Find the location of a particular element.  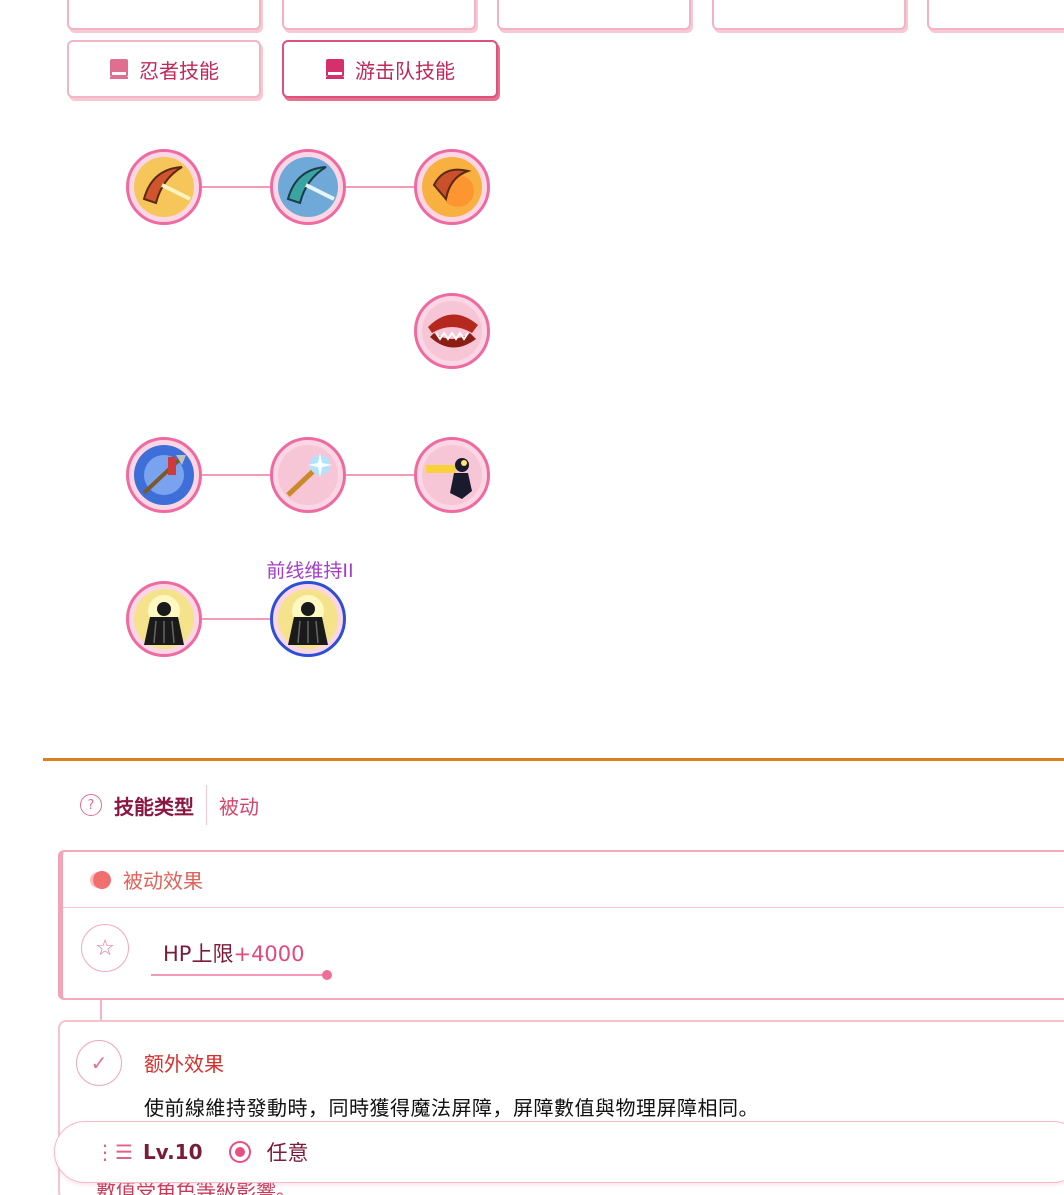

effect-value: +4000 is located at coordinates (269, 954).